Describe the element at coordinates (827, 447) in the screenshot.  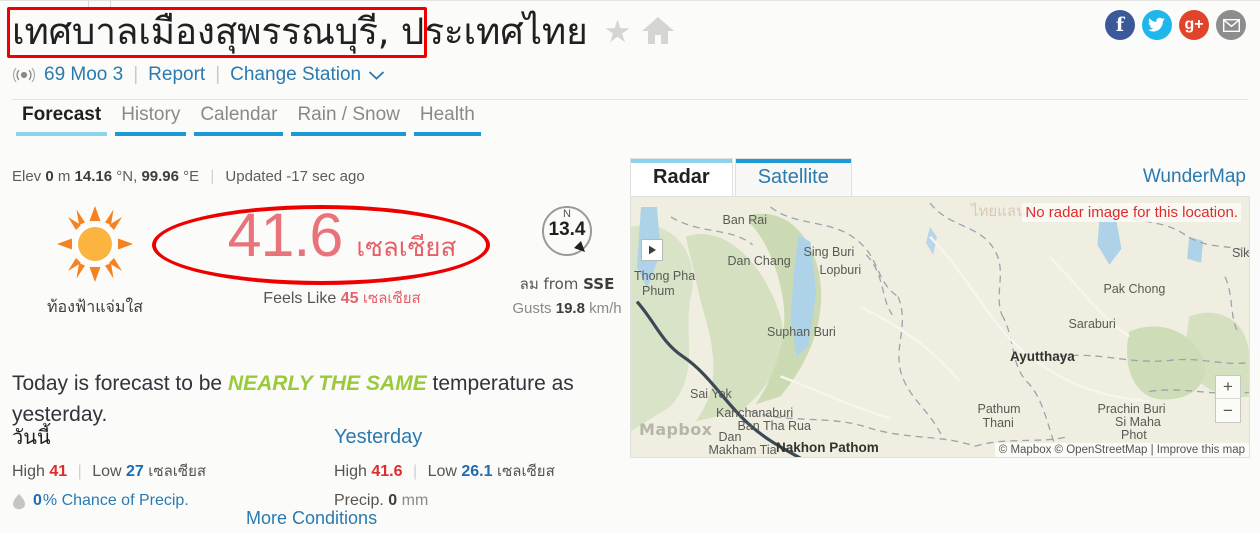
I see `map-place-label: Nakhon Pathom` at that location.